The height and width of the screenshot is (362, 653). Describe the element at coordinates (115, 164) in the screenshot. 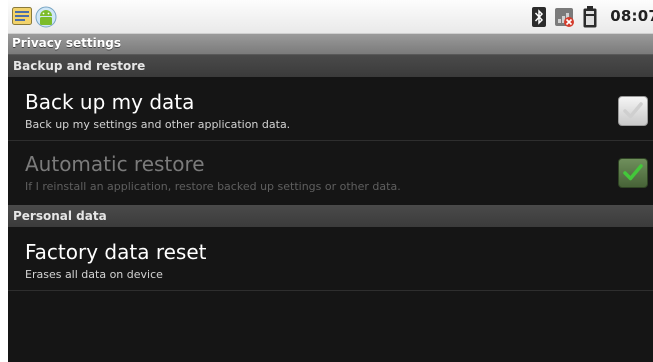

I see `pref-title: Automatic restore` at that location.